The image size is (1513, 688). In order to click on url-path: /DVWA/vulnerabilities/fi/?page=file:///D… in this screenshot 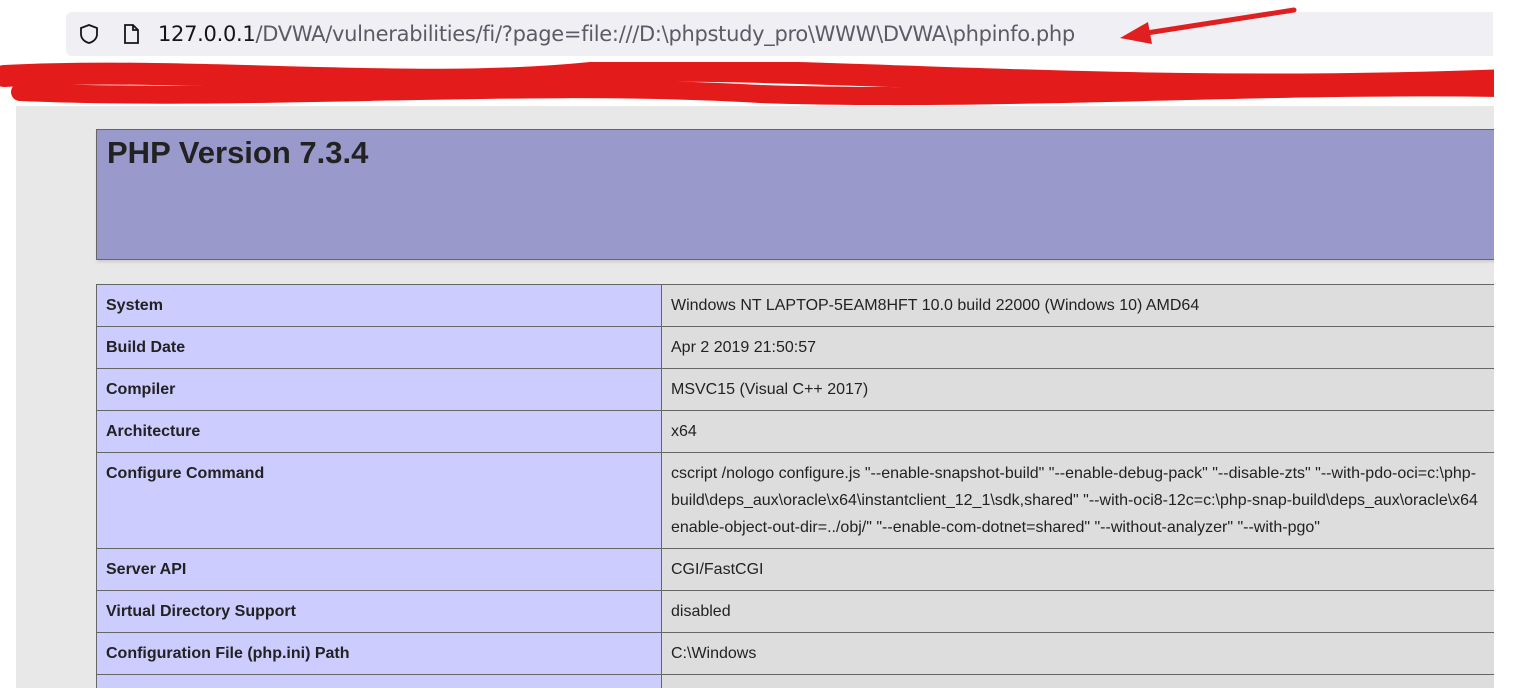, I will do `click(665, 34)`.